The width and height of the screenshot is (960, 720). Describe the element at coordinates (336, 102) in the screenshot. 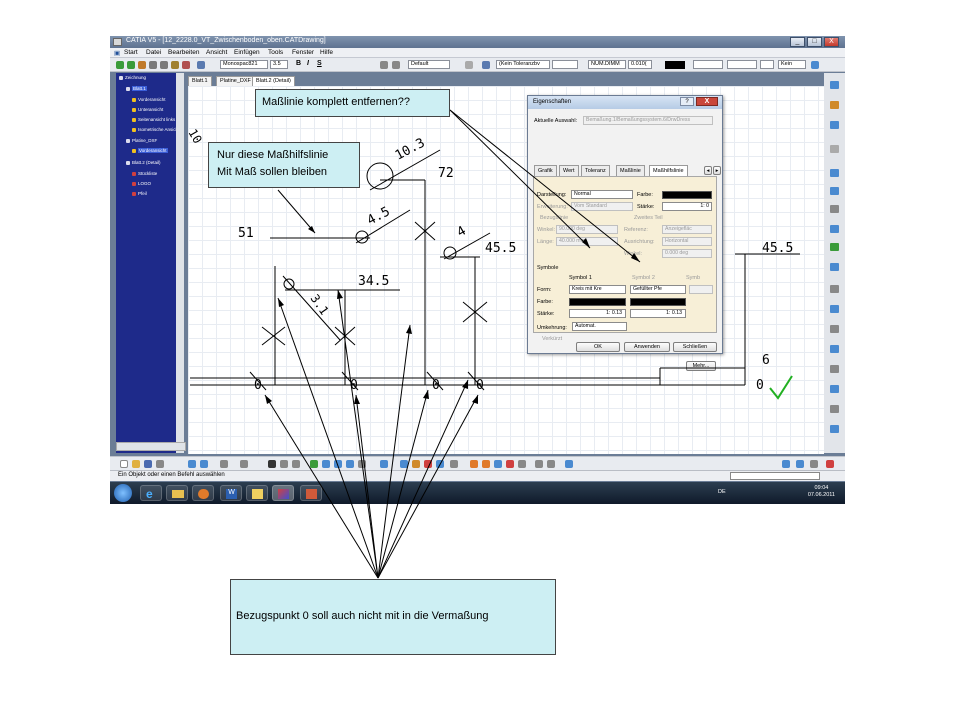

I see `callout-masslinie-text: Maßlinie komplett entfernen??` at that location.